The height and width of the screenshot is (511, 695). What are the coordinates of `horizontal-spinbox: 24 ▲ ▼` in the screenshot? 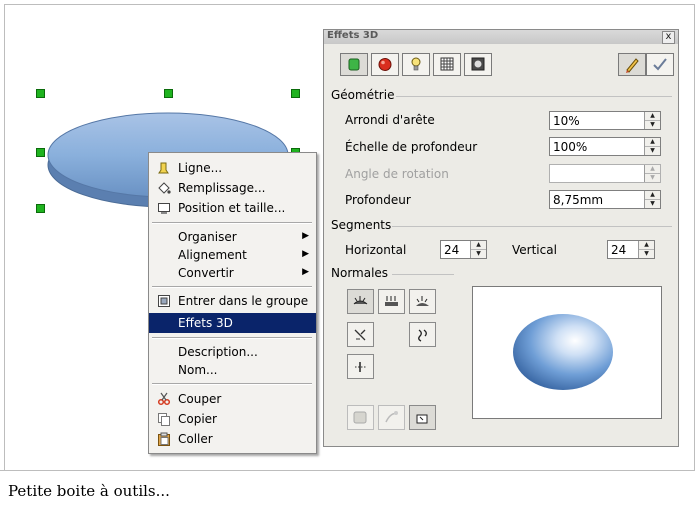 It's located at (463, 249).